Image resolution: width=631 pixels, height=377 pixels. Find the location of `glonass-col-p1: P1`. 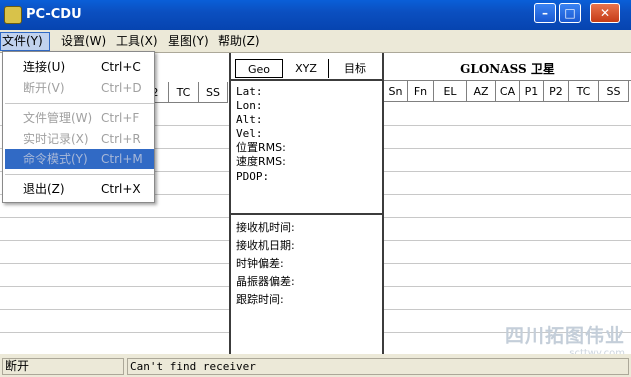

glonass-col-p1: P1 is located at coordinates (532, 91).